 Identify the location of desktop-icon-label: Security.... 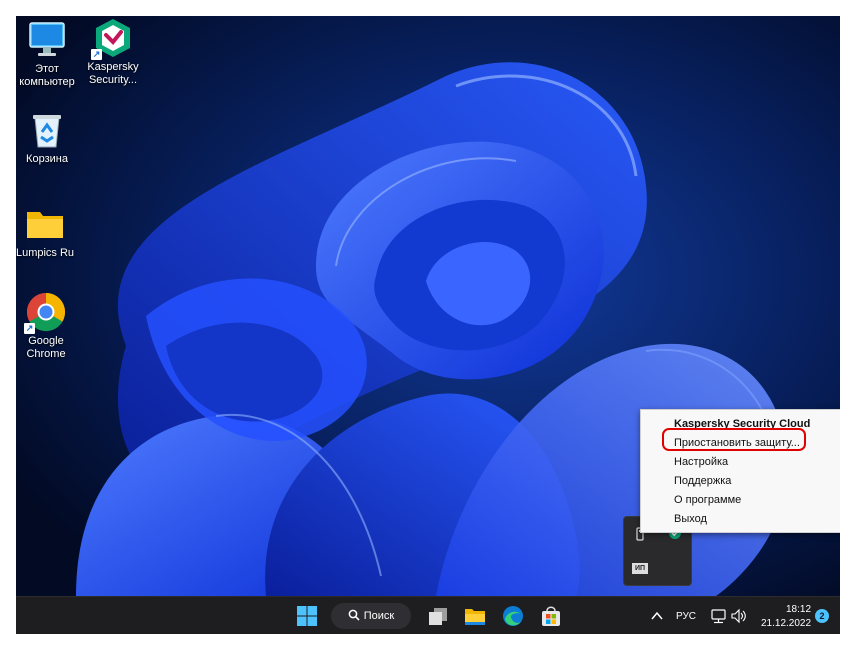
(113, 80).